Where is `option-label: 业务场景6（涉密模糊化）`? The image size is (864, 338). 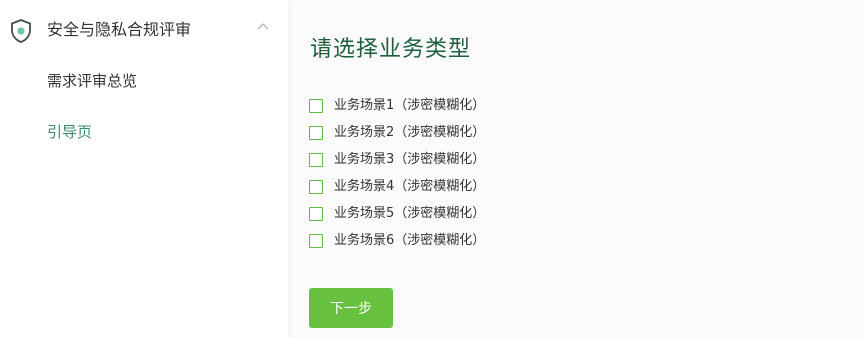 option-label: 业务场景6（涉密模糊化） is located at coordinates (410, 240).